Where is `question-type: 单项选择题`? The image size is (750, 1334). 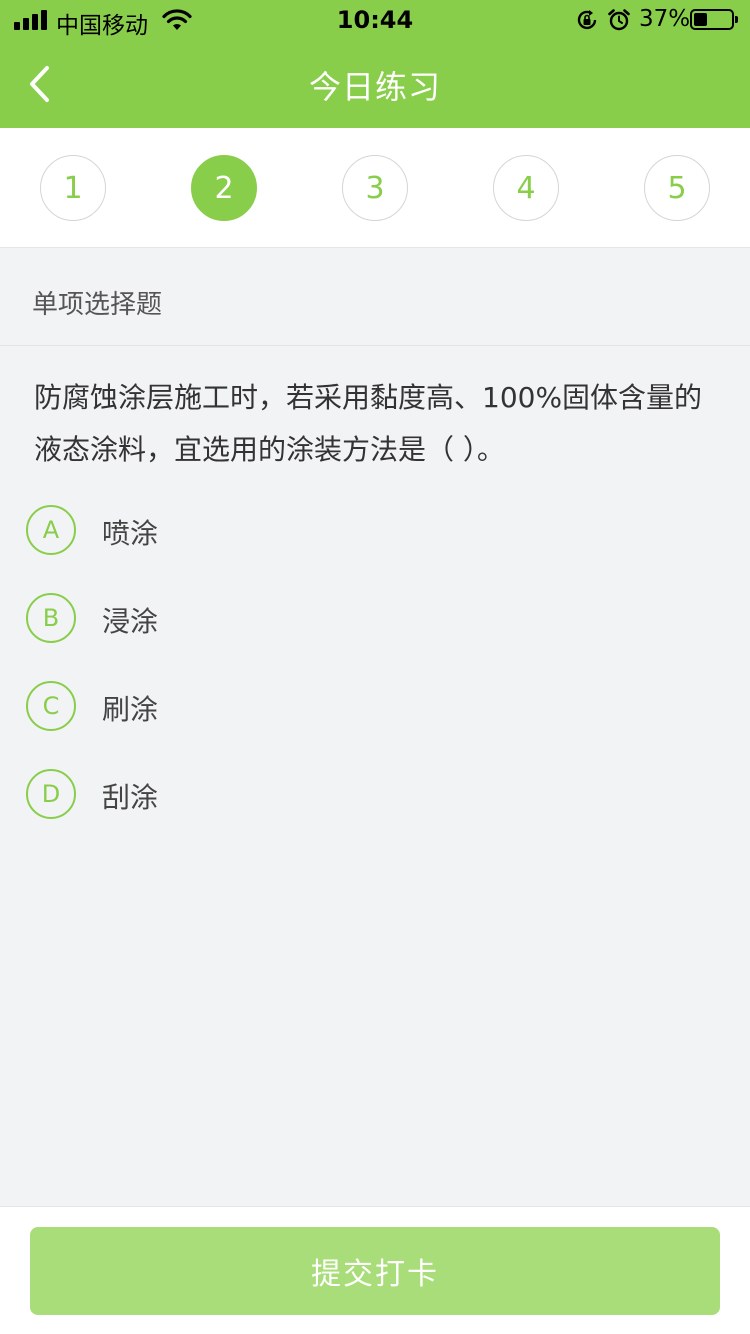
question-type: 单项选择题 is located at coordinates (97, 305).